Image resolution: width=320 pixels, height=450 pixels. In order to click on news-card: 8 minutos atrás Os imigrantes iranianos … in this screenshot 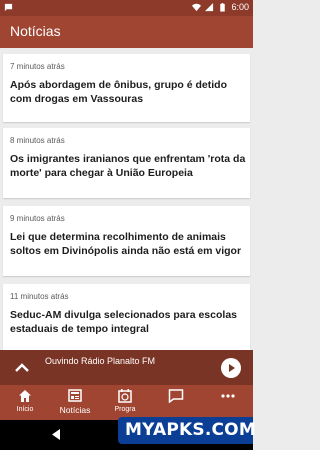, I will do `click(126, 163)`.